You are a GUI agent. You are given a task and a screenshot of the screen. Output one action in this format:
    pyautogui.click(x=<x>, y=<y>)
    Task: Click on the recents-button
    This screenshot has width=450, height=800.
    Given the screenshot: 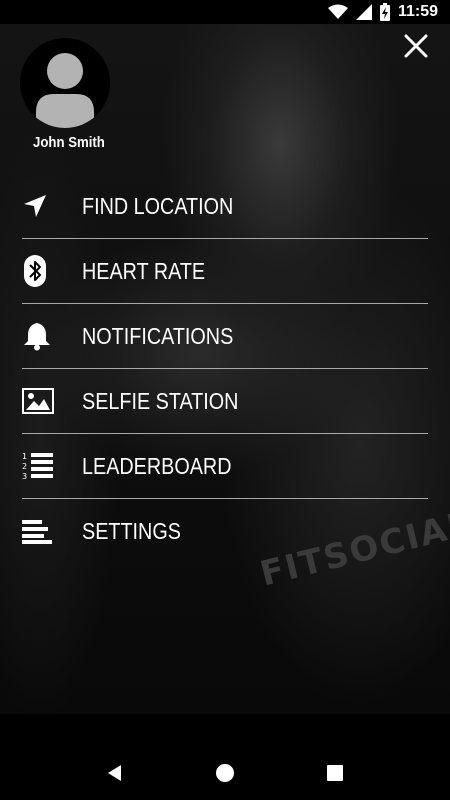 What is the action you would take?
    pyautogui.click(x=335, y=773)
    